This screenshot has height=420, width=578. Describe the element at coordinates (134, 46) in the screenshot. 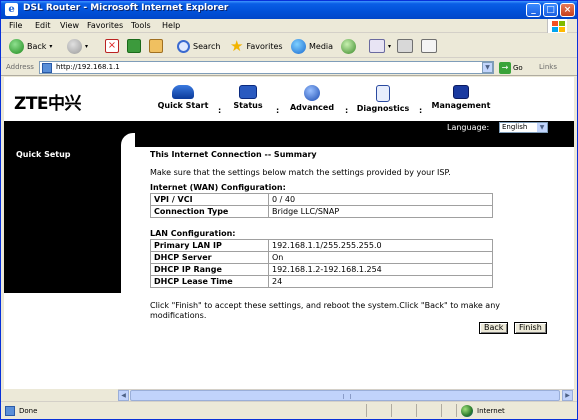

I see `refresh-button` at that location.